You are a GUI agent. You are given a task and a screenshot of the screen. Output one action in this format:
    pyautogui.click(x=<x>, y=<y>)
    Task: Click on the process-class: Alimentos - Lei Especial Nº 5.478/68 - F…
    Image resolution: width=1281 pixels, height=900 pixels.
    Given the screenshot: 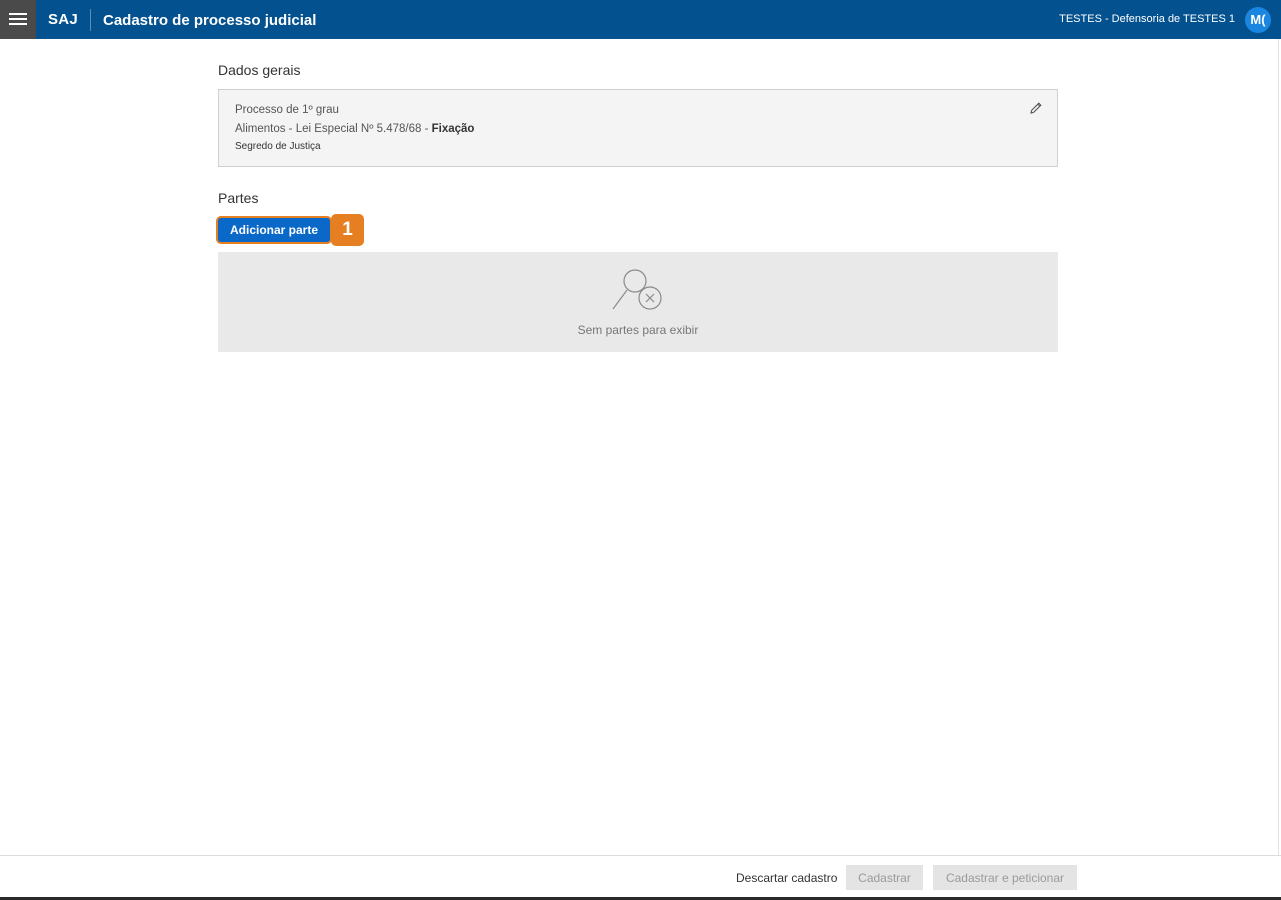 What is the action you would take?
    pyautogui.click(x=354, y=129)
    